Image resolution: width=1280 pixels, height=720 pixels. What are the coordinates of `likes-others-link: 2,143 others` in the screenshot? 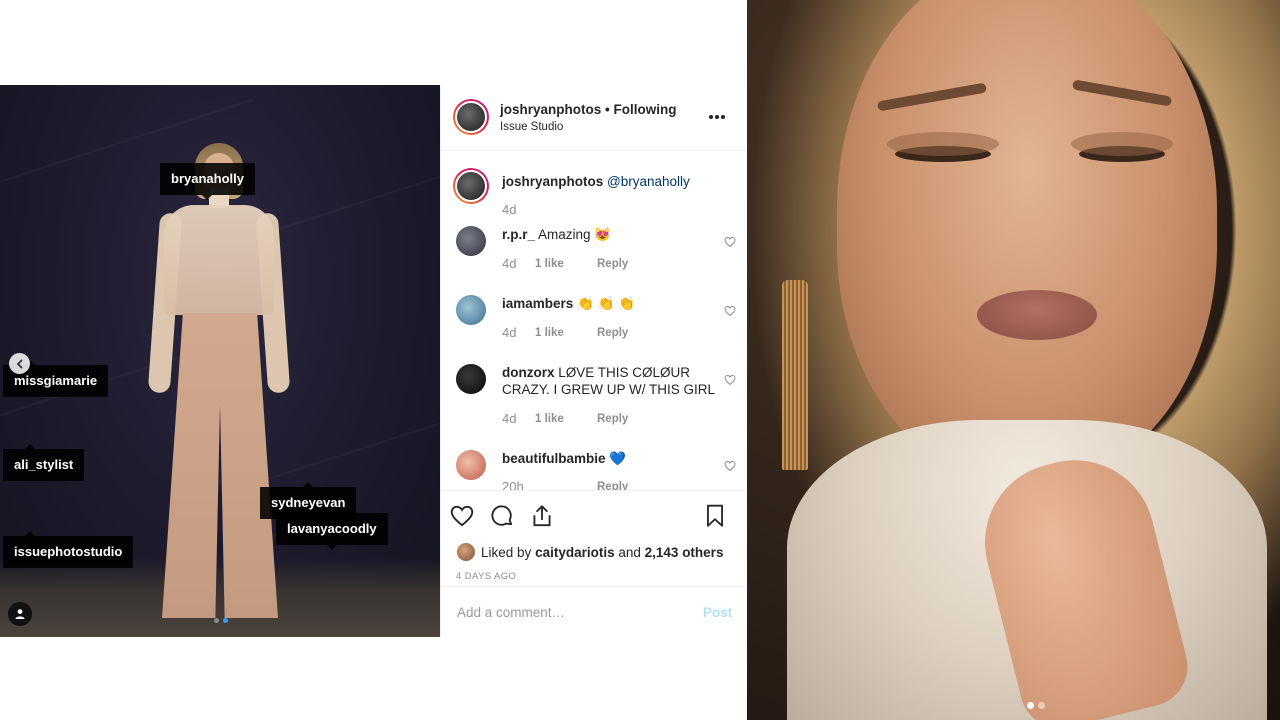 It's located at (684, 552).